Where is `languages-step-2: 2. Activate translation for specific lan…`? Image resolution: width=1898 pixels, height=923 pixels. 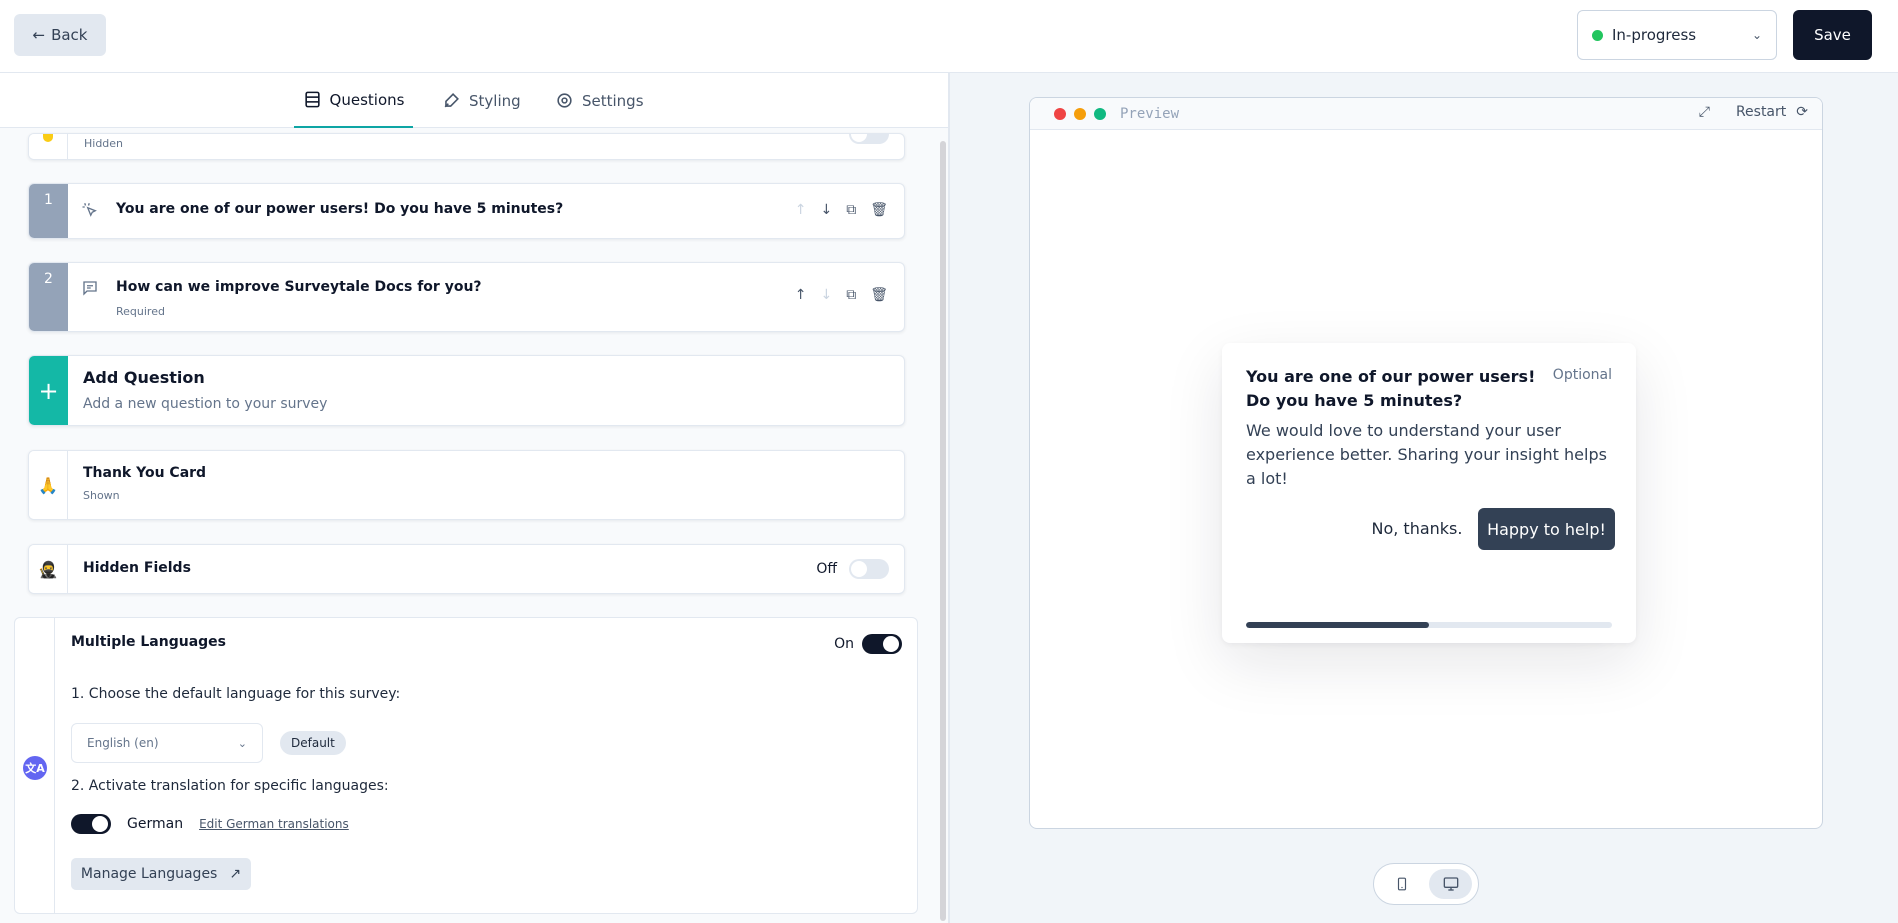
languages-step-2: 2. Activate translation for specific lan… is located at coordinates (230, 786).